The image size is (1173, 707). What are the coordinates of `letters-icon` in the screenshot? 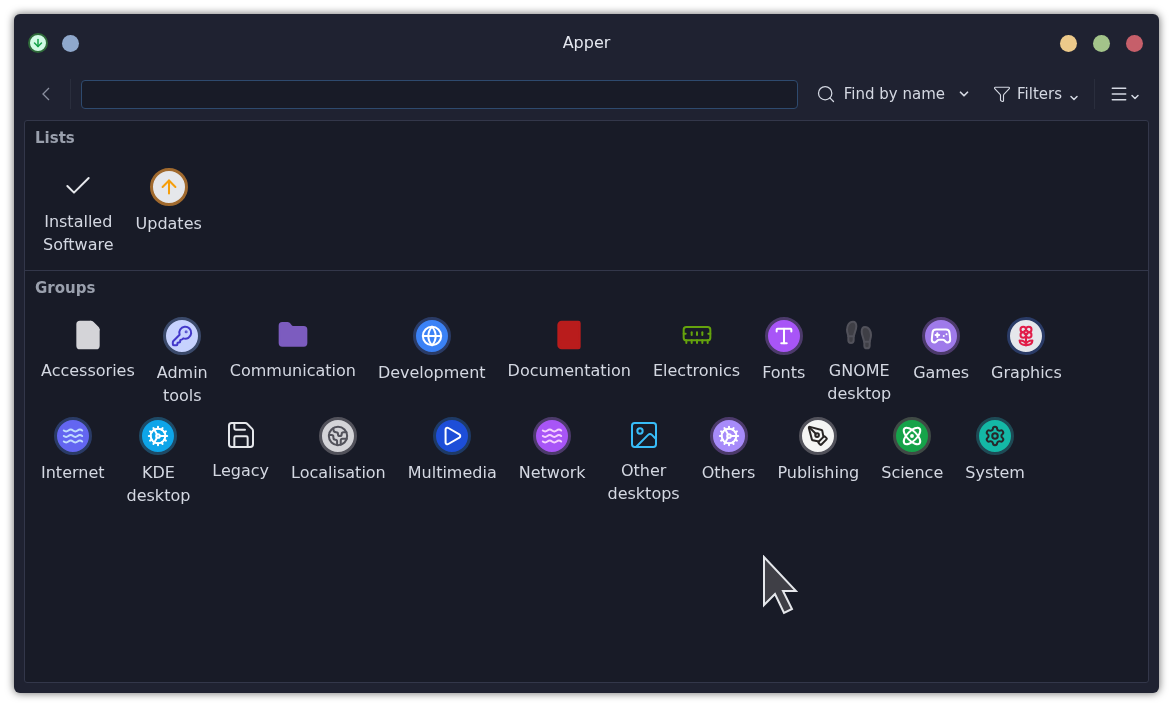 It's located at (783, 336).